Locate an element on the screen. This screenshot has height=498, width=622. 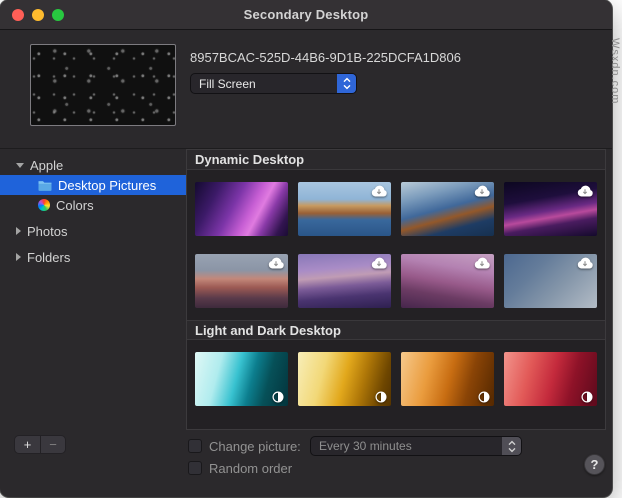
current-wallpaper-preview is located at coordinates (103, 85).